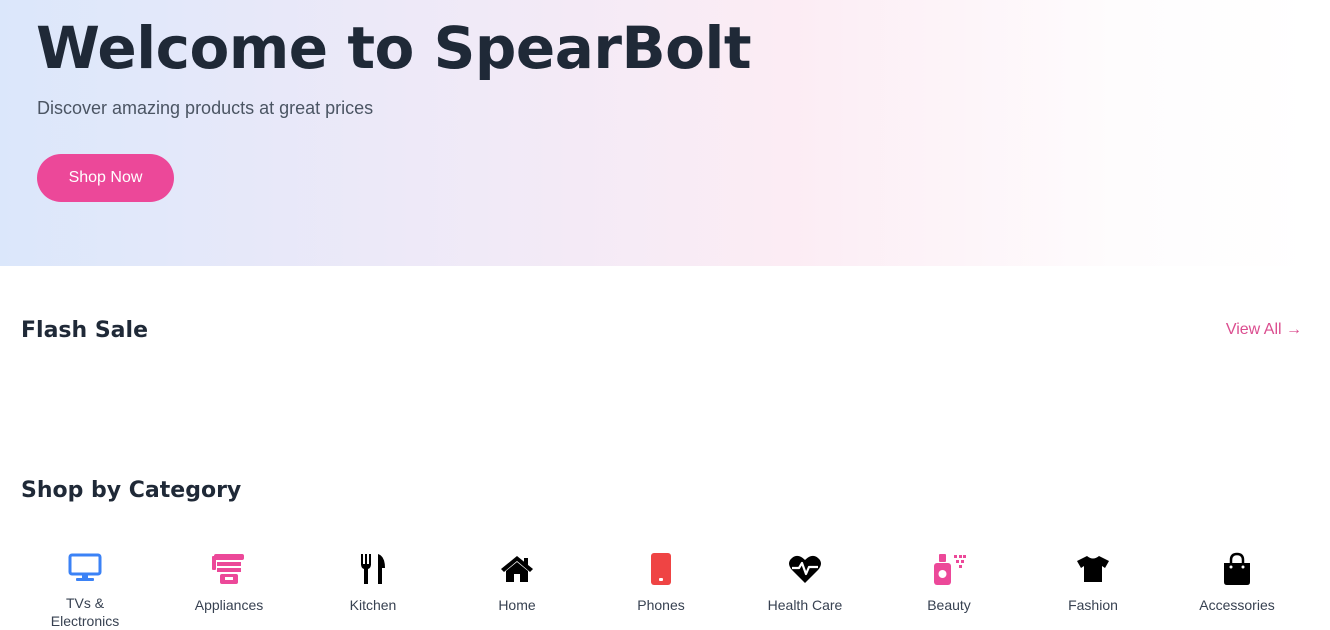 This screenshot has height=630, width=1330. Describe the element at coordinates (805, 590) in the screenshot. I see `category-health-care: Health Care` at that location.